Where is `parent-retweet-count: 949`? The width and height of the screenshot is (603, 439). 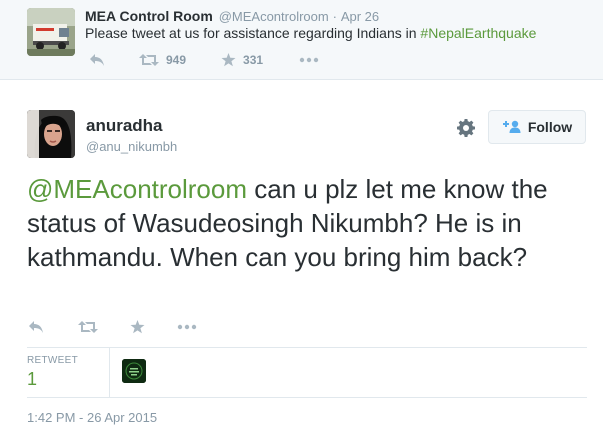
parent-retweet-count: 949 is located at coordinates (176, 60).